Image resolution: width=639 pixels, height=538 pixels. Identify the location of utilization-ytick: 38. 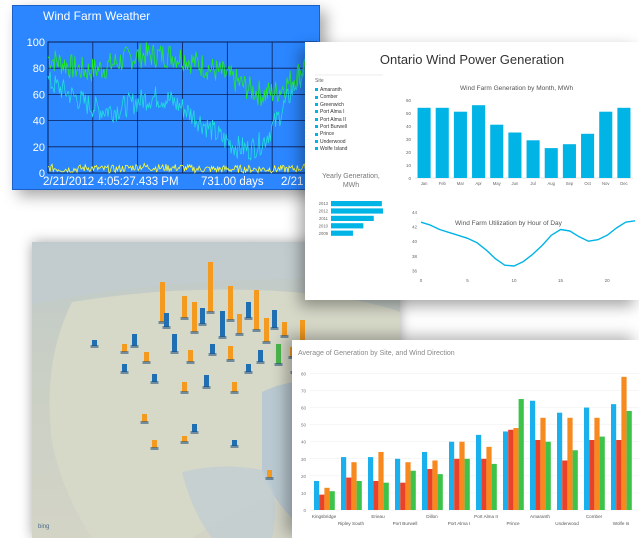
(415, 256).